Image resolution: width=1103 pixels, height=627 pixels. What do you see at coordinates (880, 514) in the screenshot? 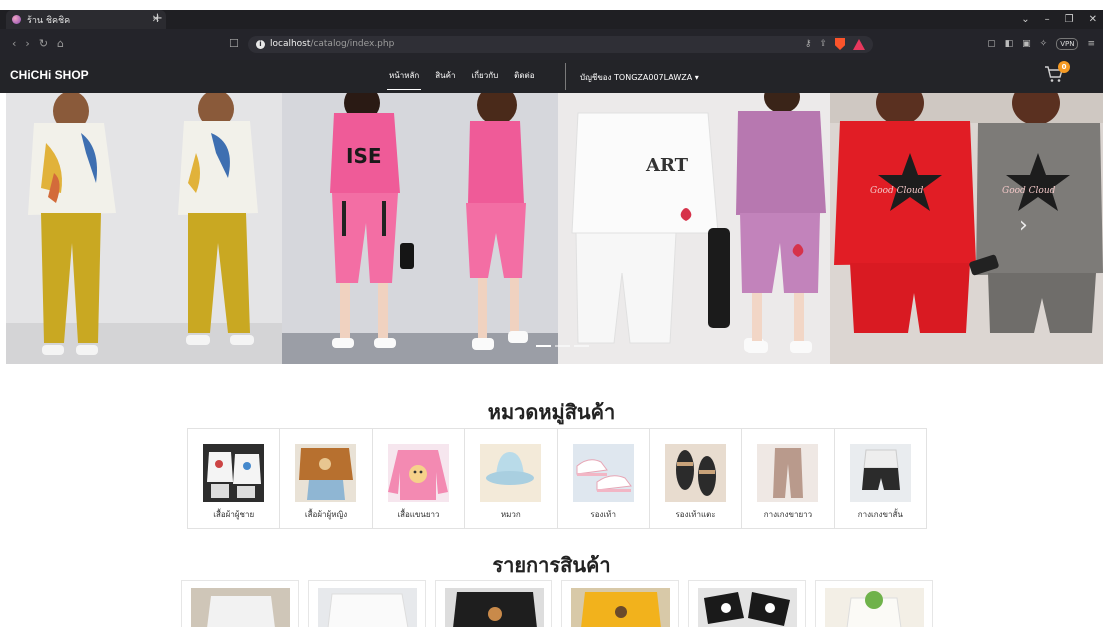
I see `category-label: กางเกงขาสั้น` at bounding box center [880, 514].